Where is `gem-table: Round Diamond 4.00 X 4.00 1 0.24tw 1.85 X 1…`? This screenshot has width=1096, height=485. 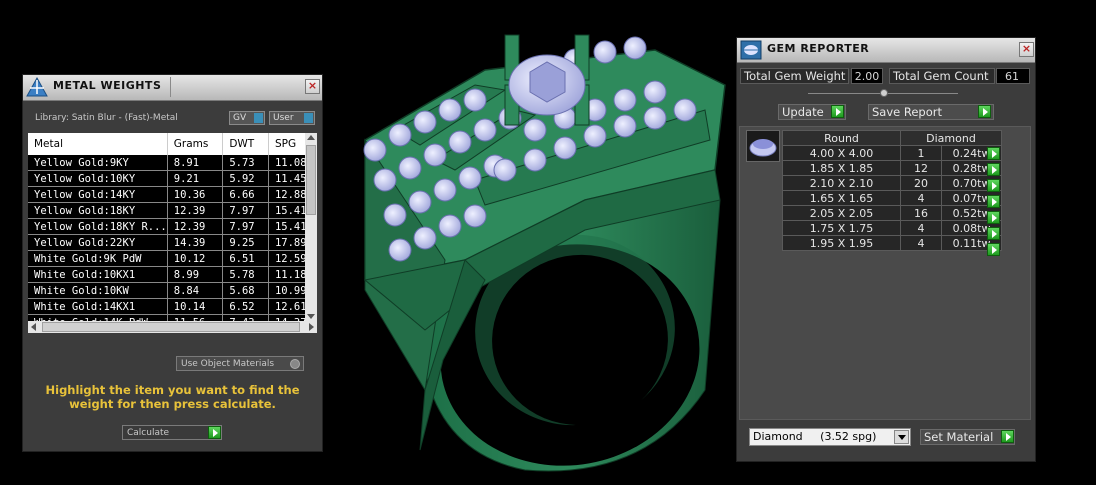 gem-table: Round Diamond 4.00 X 4.00 1 0.24tw 1.85 X 1… is located at coordinates (892, 190).